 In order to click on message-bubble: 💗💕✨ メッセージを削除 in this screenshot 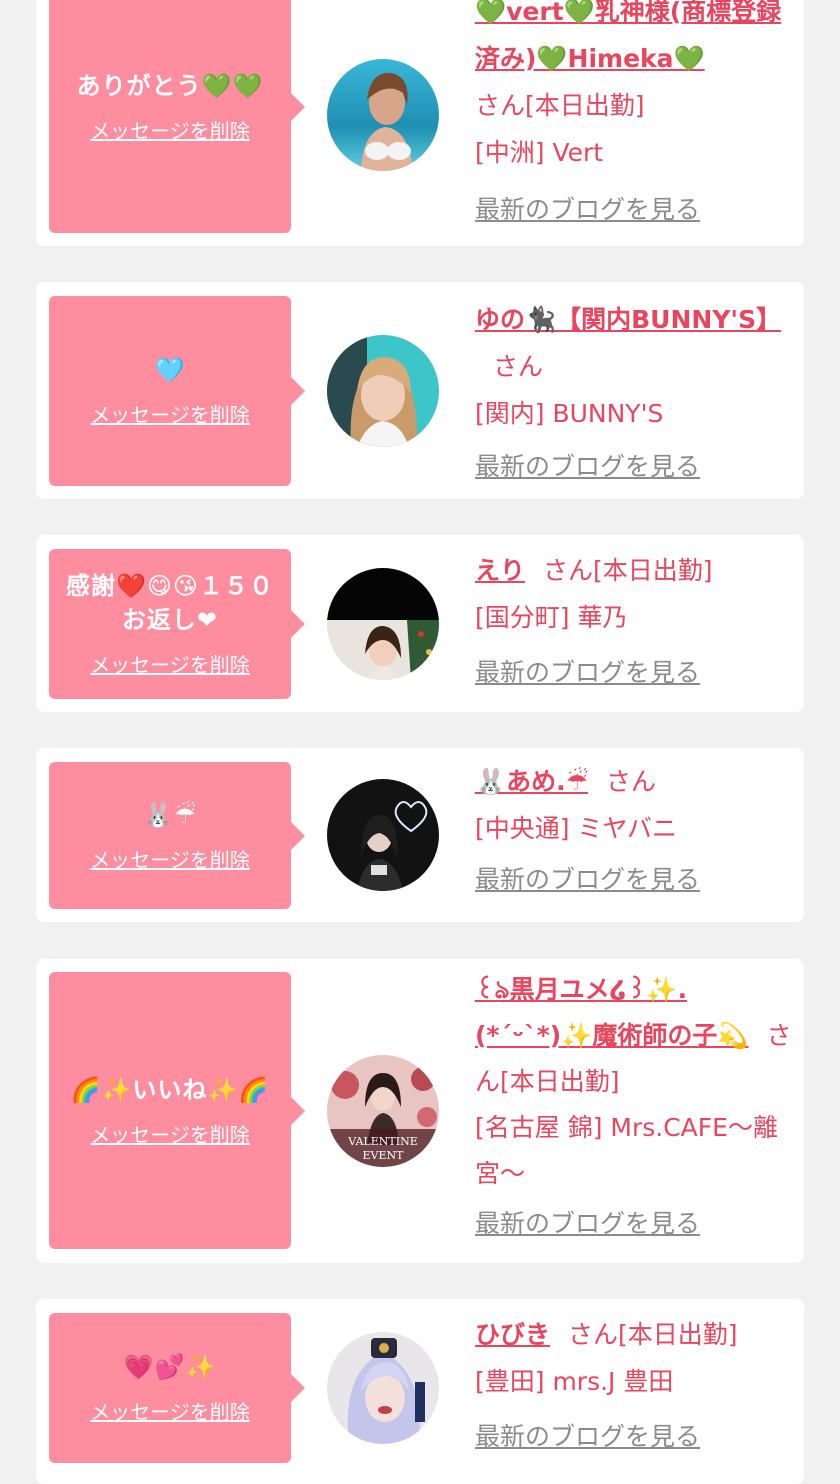, I will do `click(177, 1388)`.